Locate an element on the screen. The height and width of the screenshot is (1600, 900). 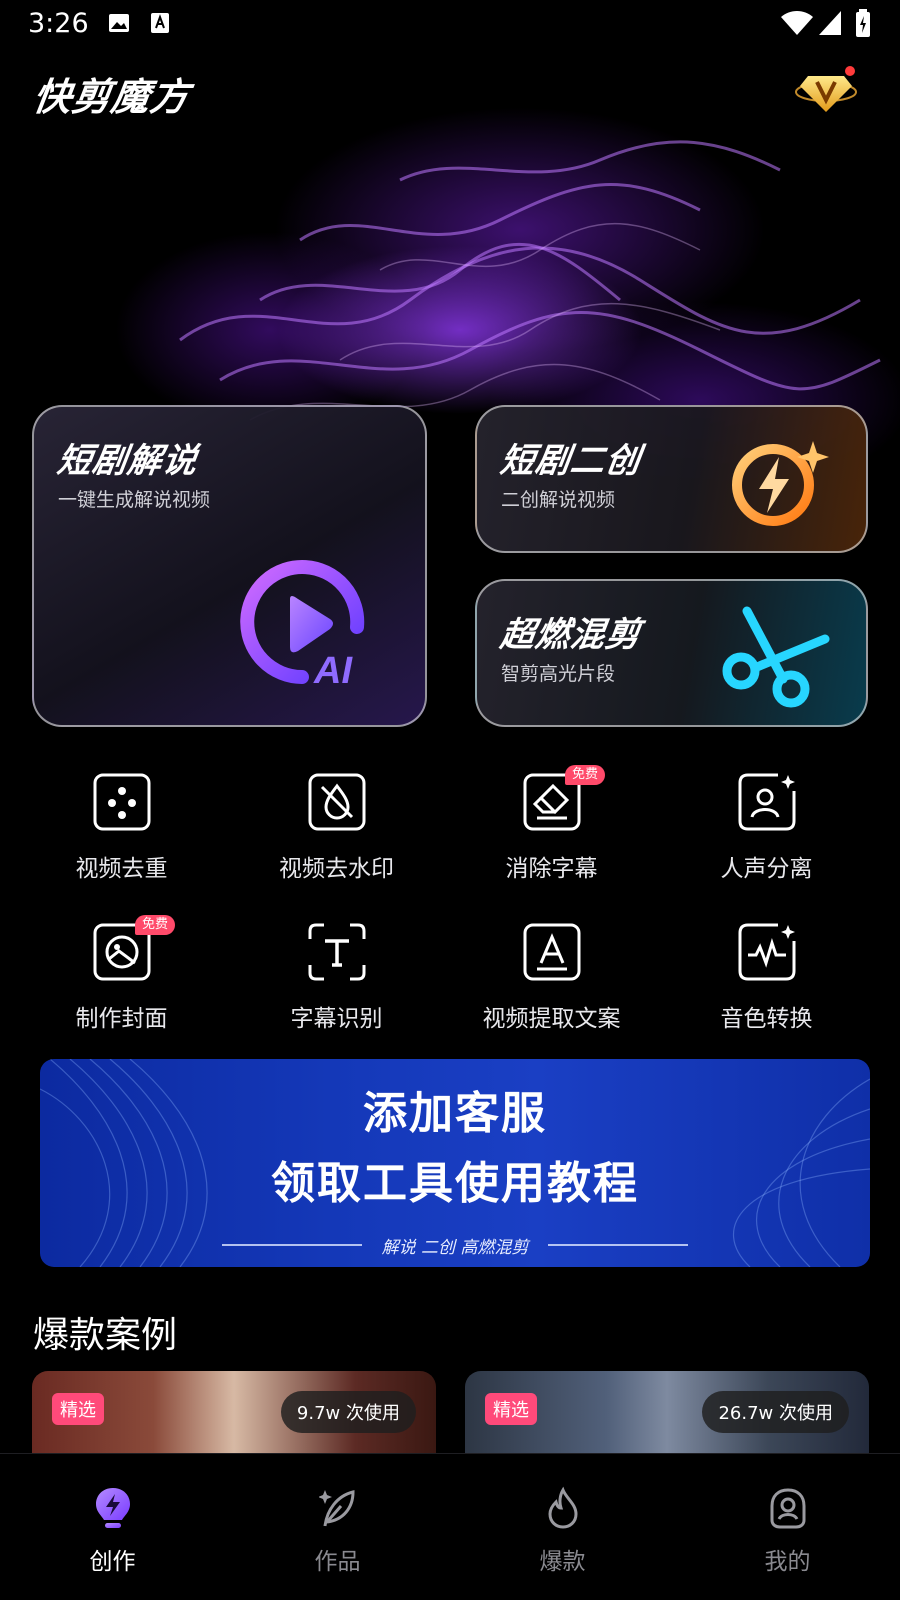
works-leaf-icon is located at coordinates (337, 1508).